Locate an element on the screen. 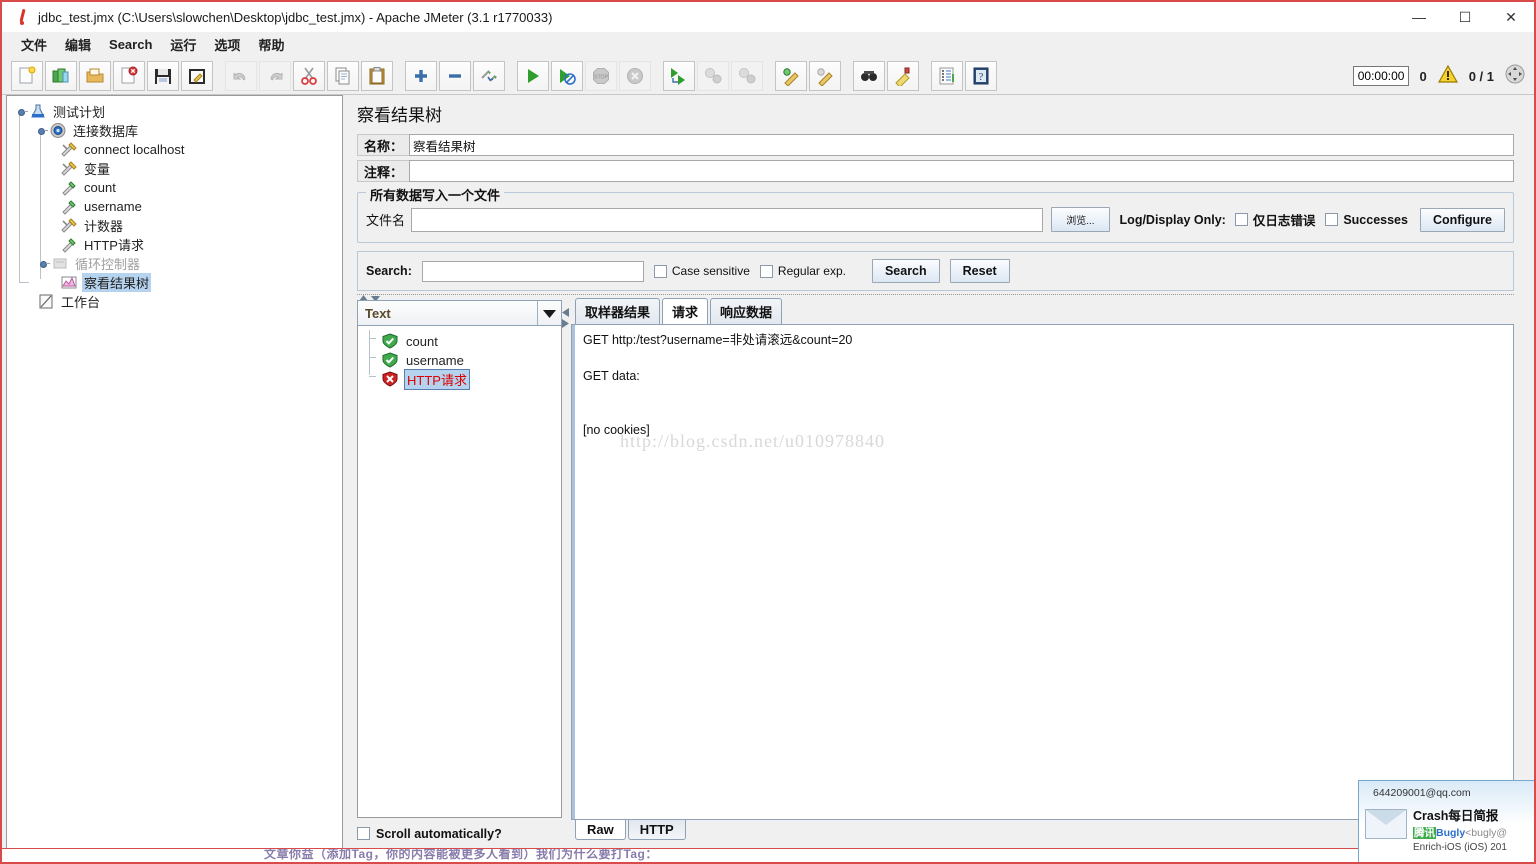 Image resolution: width=1536 pixels, height=864 pixels. tree-node-counter: 计数器 is located at coordinates (178, 225).